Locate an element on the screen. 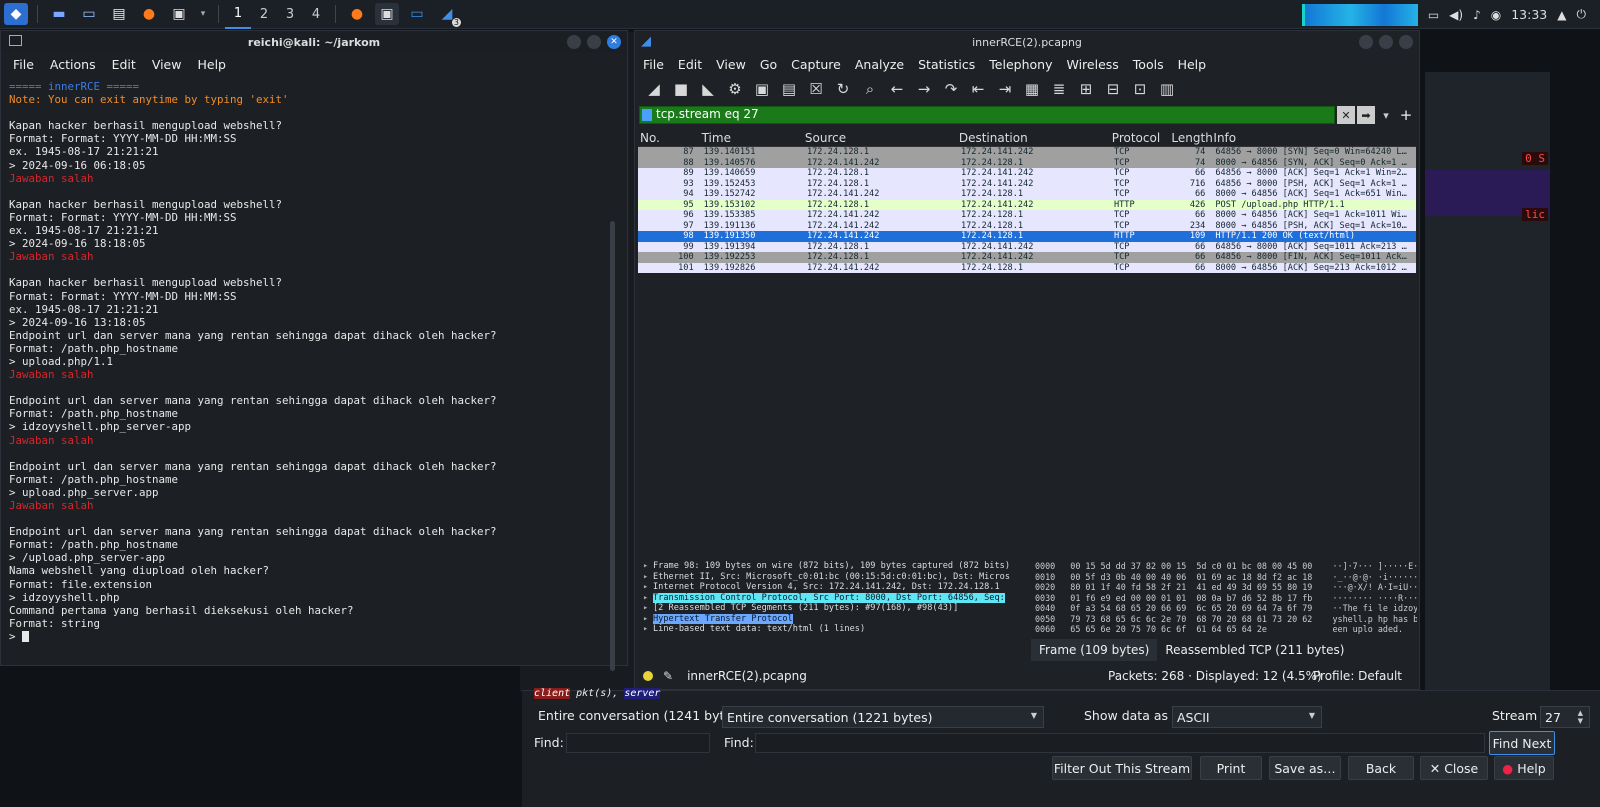 The height and width of the screenshot is (807, 1600). display-icon: ▭ is located at coordinates (1433, 15).